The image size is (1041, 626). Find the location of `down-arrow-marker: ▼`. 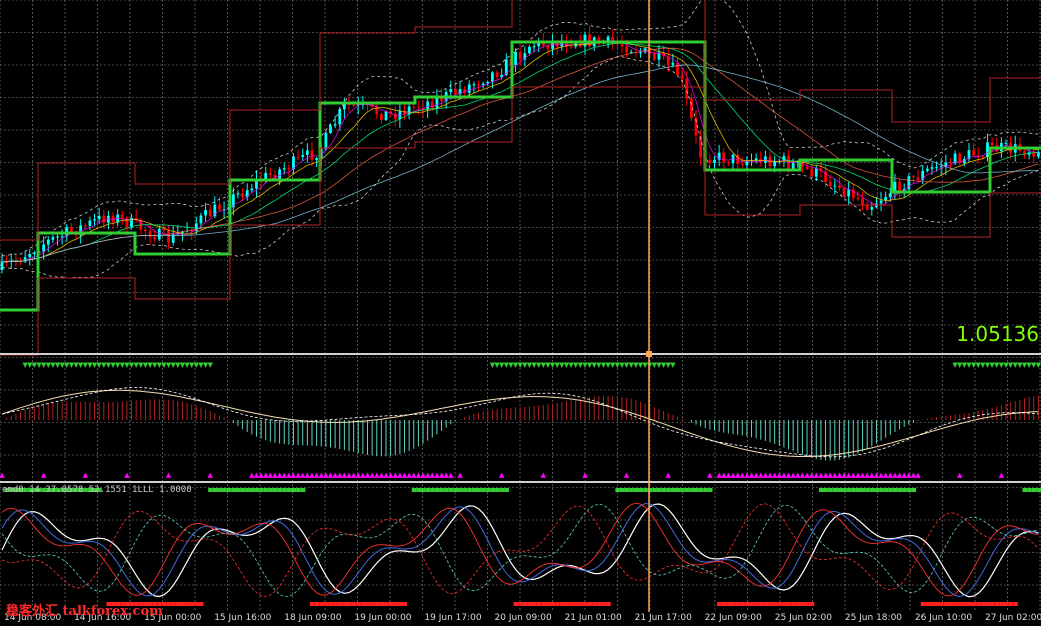

down-arrow-marker: ▼ is located at coordinates (211, 365).